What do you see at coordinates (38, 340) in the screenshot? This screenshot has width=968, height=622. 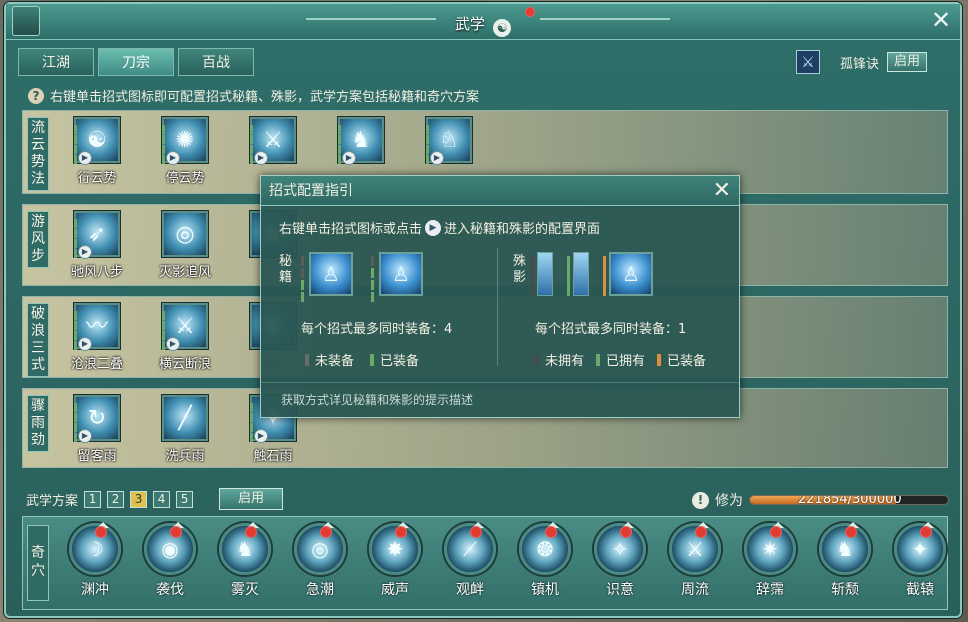 I see `row-label: 破浪三式` at bounding box center [38, 340].